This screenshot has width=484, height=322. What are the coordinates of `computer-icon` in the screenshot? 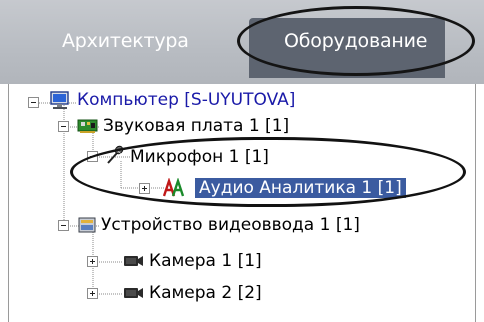 It's located at (59, 100).